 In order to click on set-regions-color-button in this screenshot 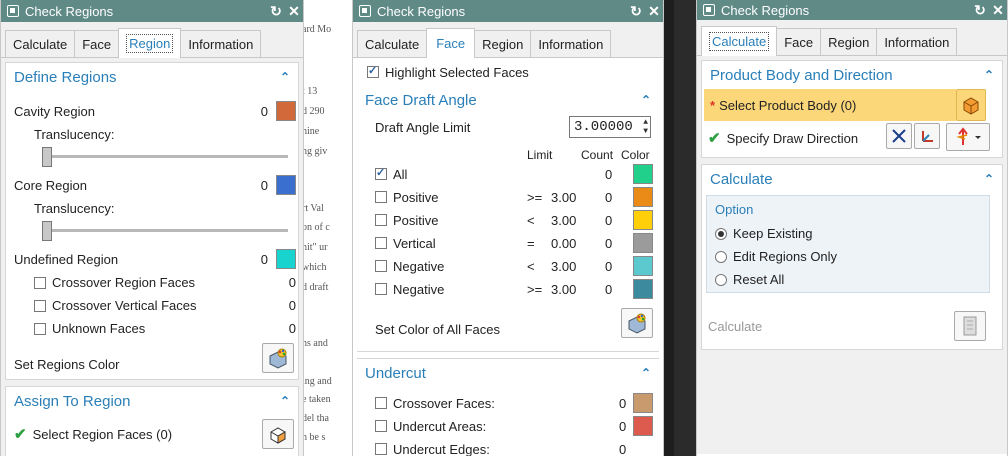, I will do `click(278, 358)`.